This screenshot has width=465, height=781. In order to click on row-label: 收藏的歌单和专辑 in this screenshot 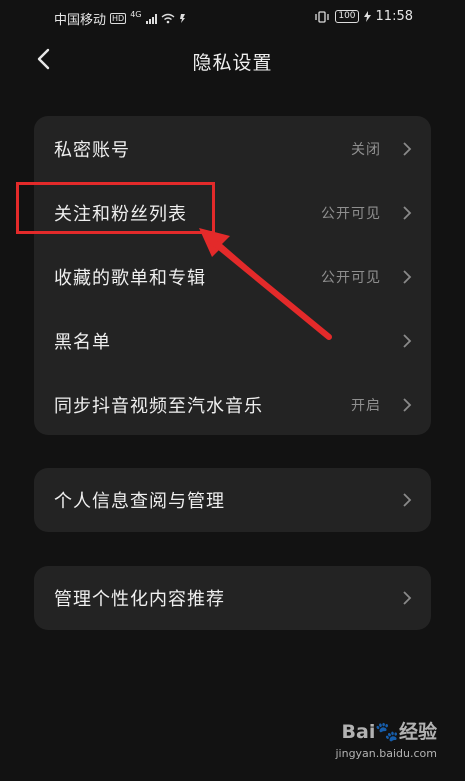, I will do `click(130, 278)`.